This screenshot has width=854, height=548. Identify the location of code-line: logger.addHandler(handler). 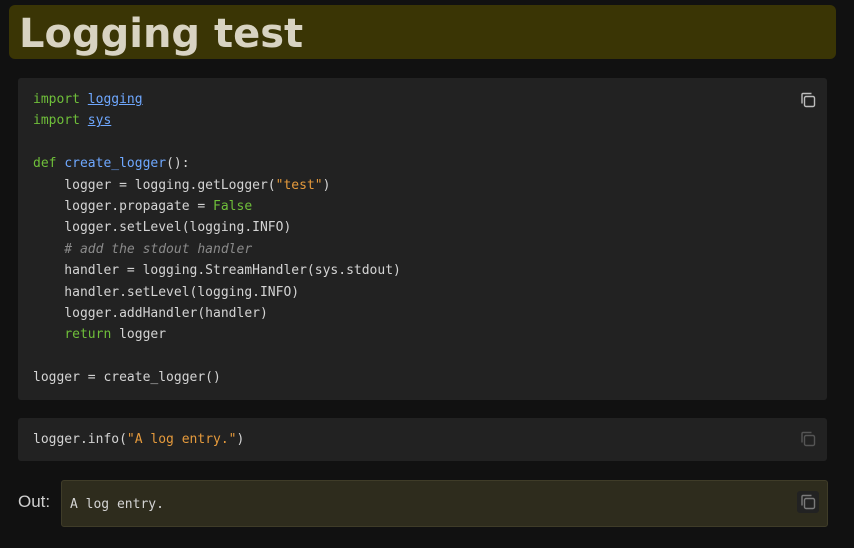
(150, 313).